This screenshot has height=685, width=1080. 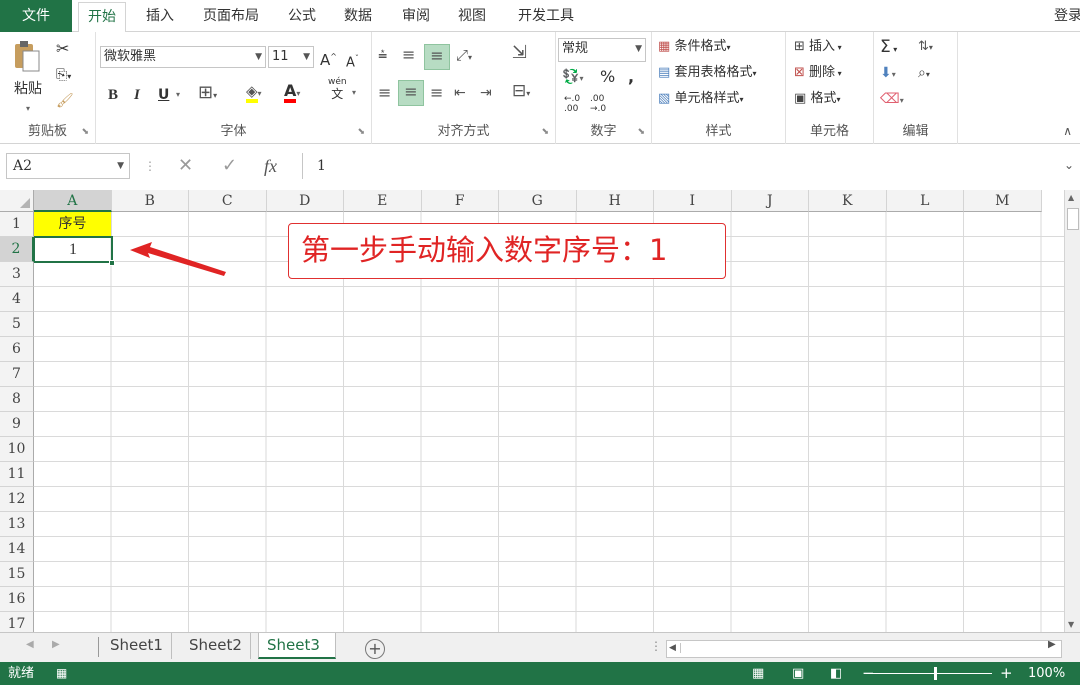 I want to click on scroll-up-icon: ▲, so click(x=1071, y=197).